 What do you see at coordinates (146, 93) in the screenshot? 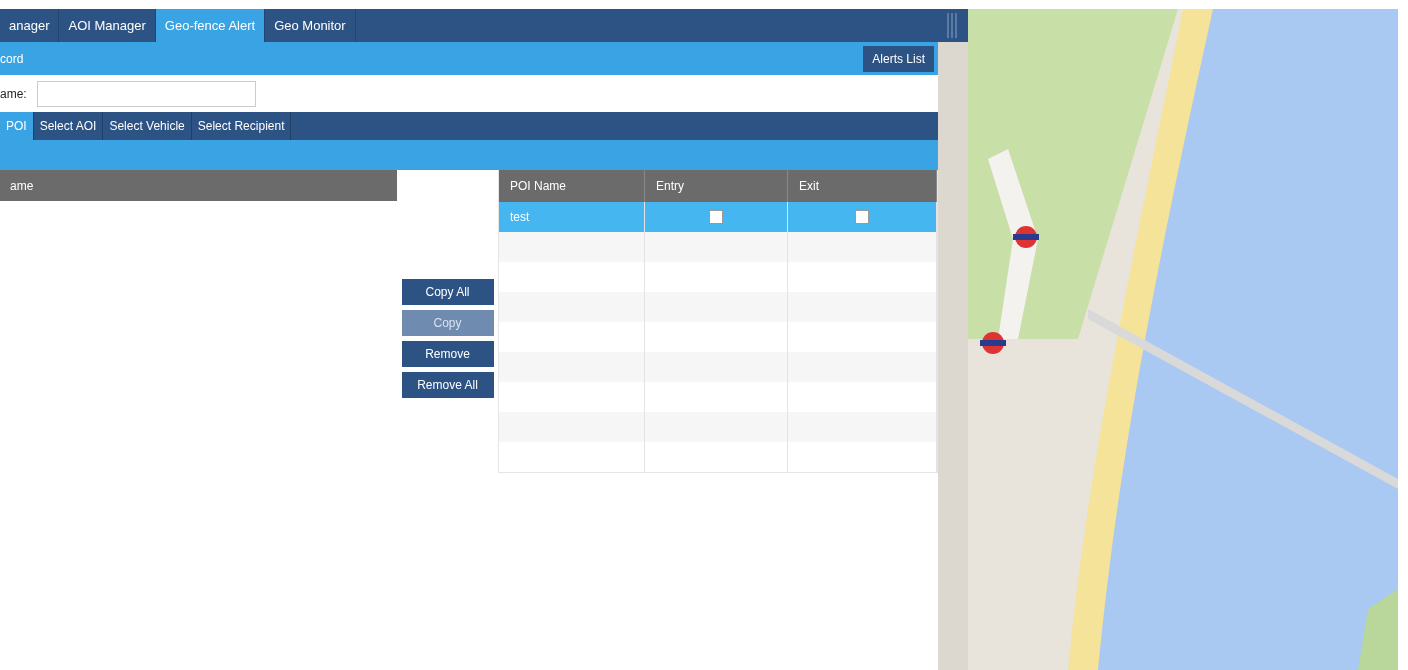
I see `name-input-field` at bounding box center [146, 93].